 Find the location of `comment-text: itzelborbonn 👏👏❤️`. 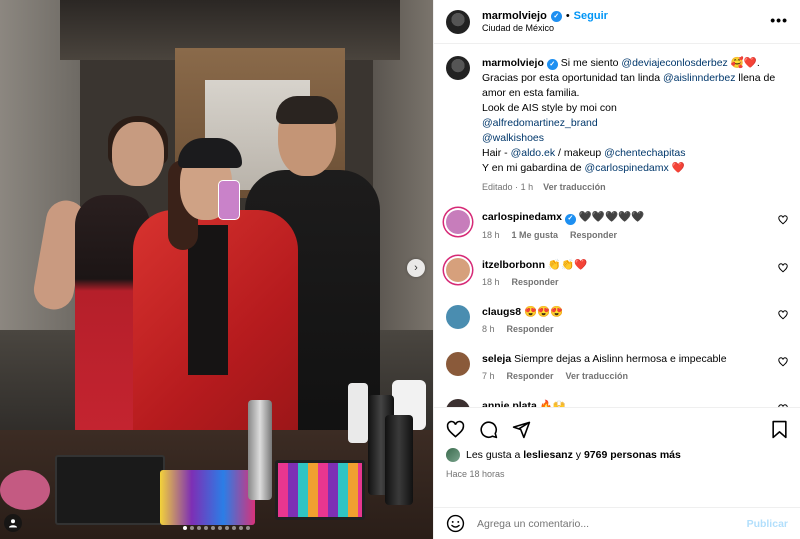

comment-text: itzelborbonn 👏👏❤️ is located at coordinates (625, 265).